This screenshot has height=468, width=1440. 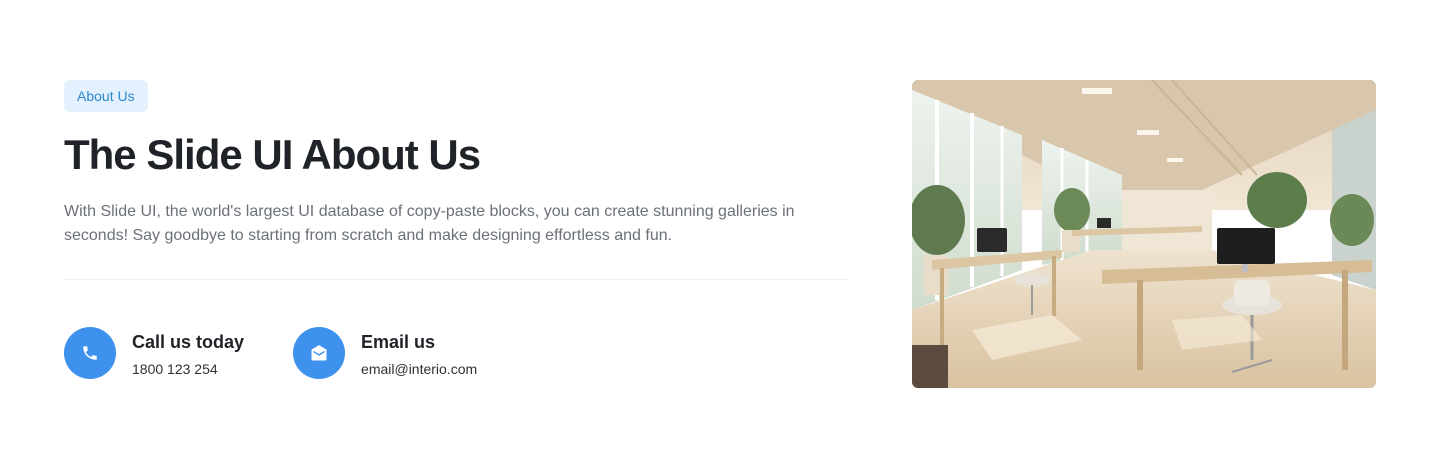 What do you see at coordinates (188, 369) in the screenshot?
I see `contact-call-value: 1800 123 254` at bounding box center [188, 369].